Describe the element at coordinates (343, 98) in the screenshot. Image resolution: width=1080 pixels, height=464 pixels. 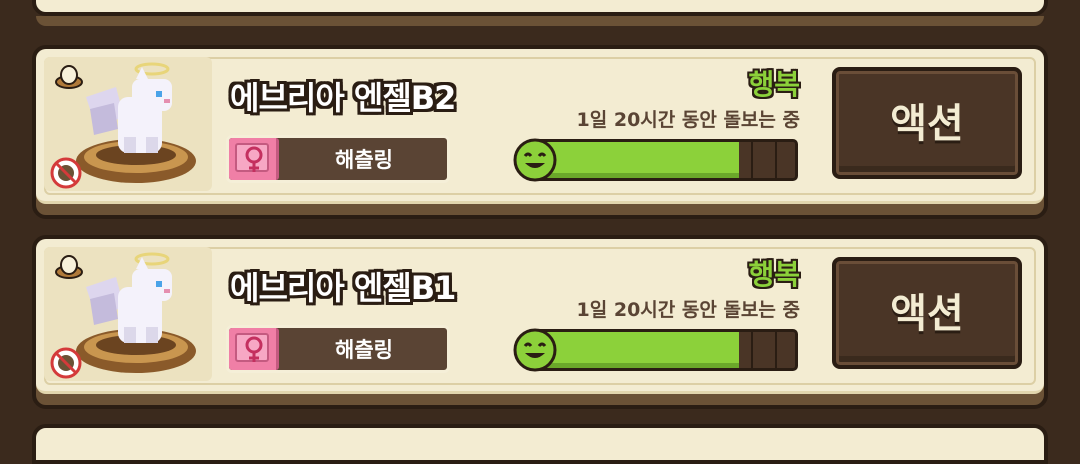
I see `pet-name: 에브리아 엔젤B2` at that location.